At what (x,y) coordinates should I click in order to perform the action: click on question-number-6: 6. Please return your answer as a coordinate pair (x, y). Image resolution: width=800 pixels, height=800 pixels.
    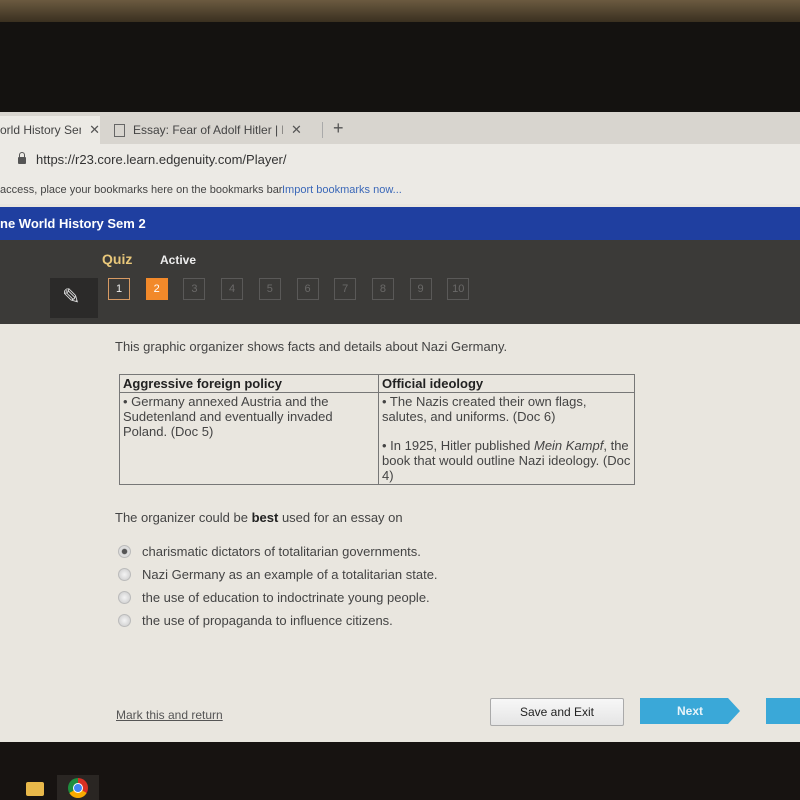
    Looking at the image, I should click on (307, 289).